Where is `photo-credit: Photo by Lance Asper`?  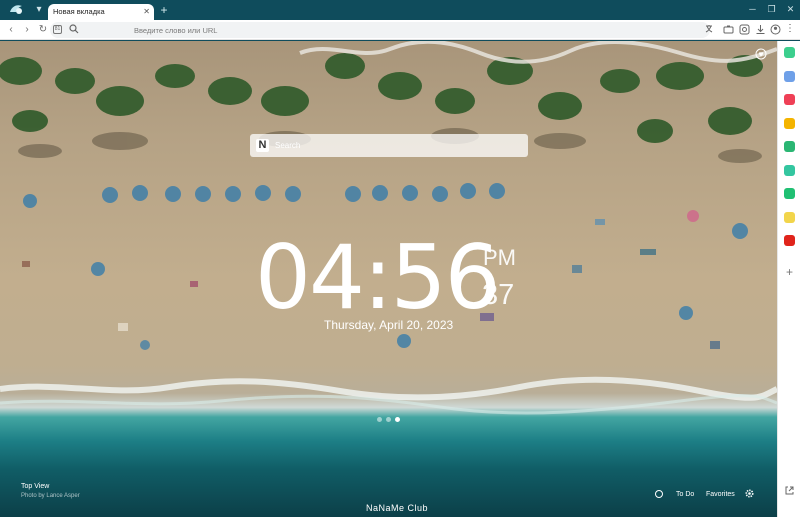
photo-credit: Photo by Lance Asper is located at coordinates (50, 496).